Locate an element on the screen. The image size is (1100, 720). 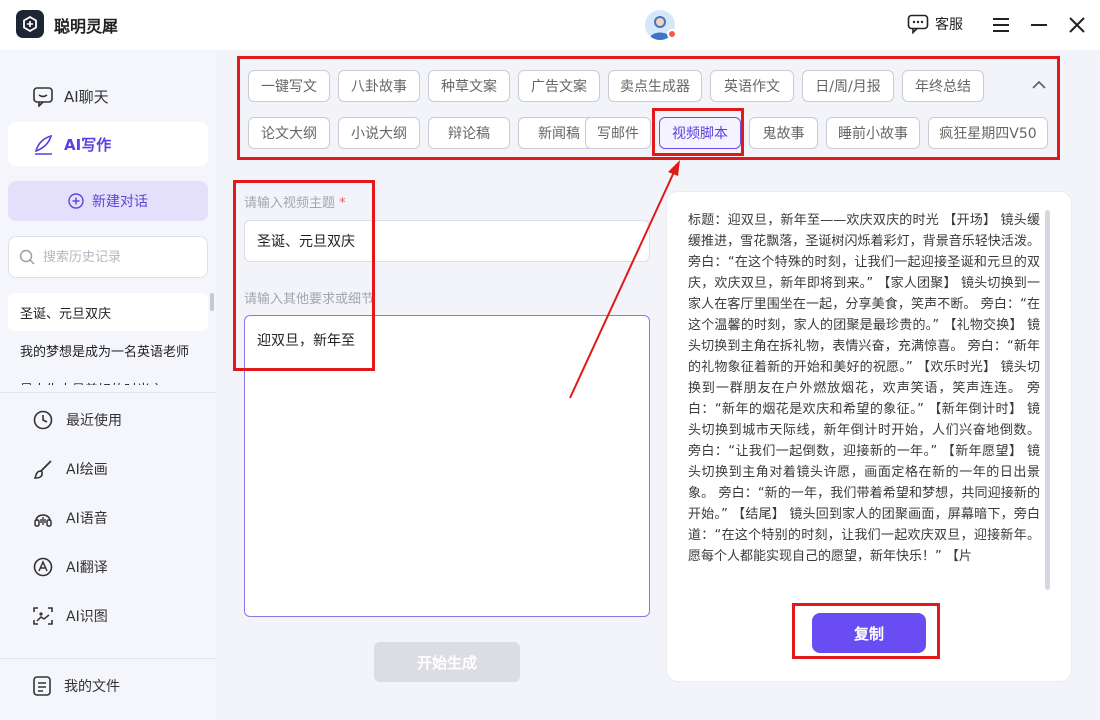
annotation-arrow is located at coordinates (624, 279).